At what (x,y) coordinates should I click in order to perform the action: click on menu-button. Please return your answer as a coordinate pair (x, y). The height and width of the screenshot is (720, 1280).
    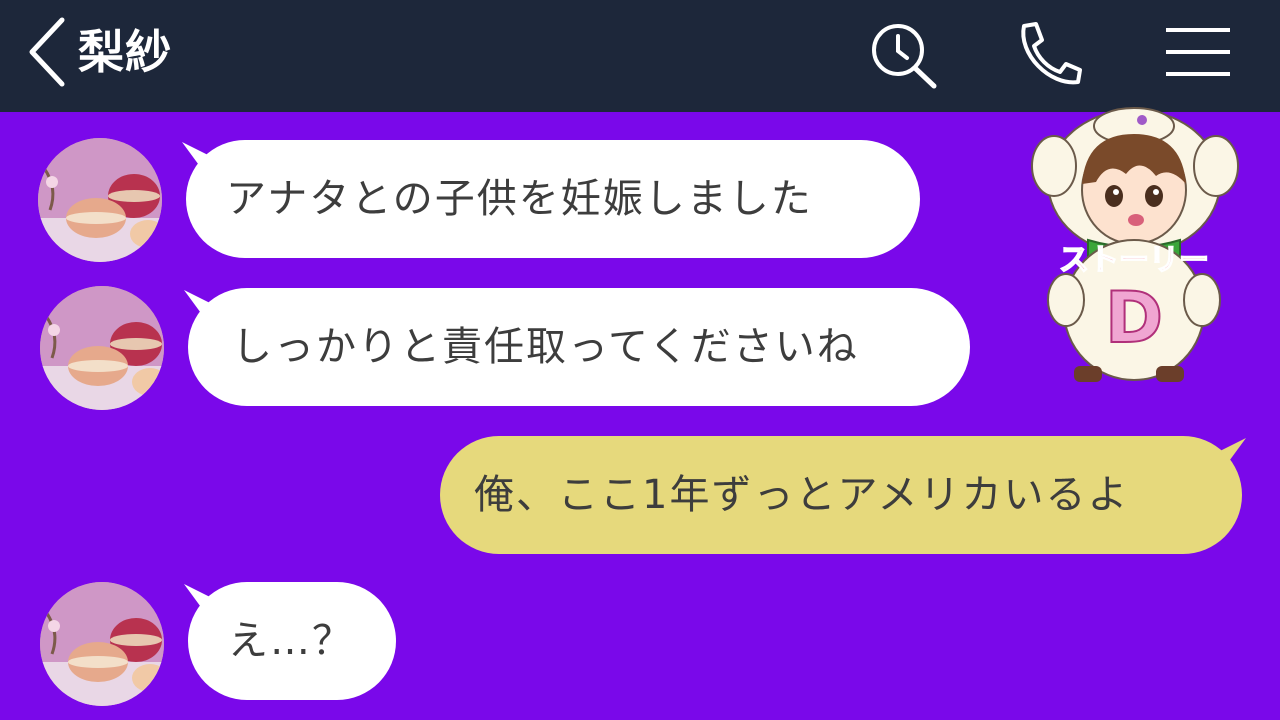
    Looking at the image, I should click on (1198, 52).